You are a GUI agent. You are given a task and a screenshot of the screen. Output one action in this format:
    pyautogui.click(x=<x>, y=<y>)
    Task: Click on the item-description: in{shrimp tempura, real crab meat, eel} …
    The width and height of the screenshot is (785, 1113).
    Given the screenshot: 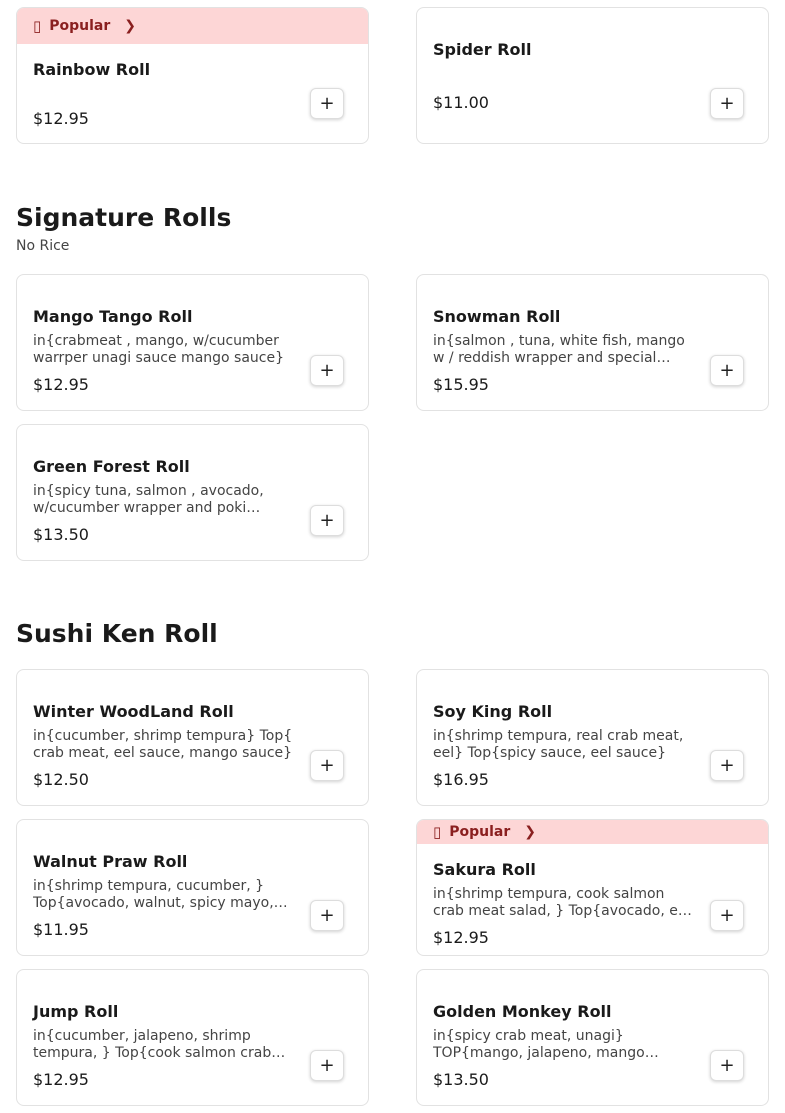 What is the action you would take?
    pyautogui.click(x=558, y=744)
    